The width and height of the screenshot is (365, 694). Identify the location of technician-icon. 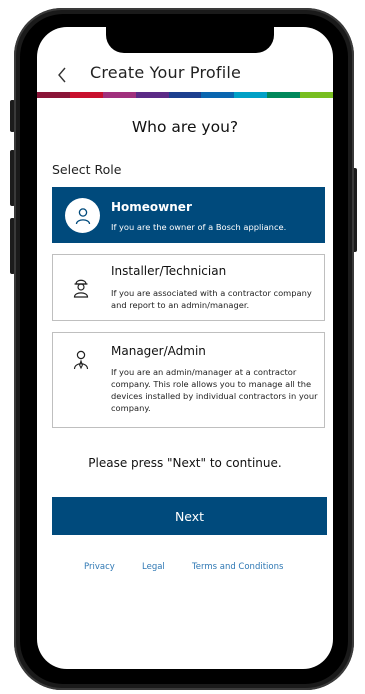
(81, 289).